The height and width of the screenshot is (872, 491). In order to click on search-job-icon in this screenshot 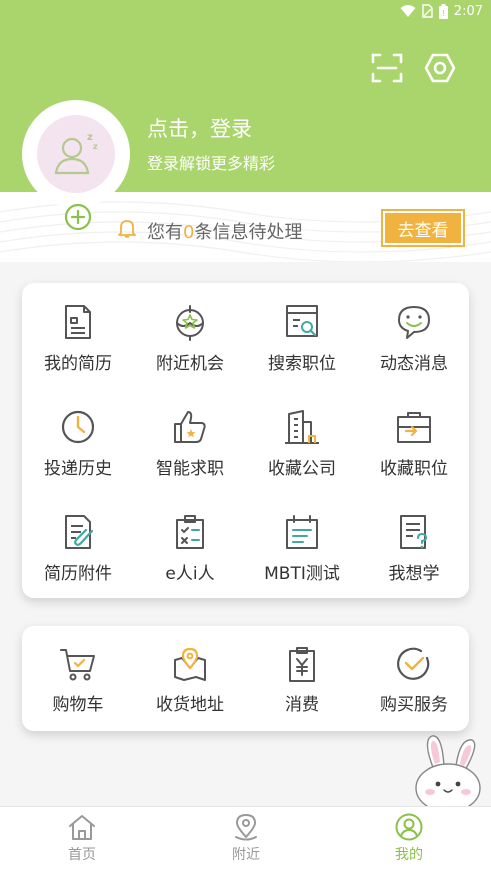, I will do `click(302, 321)`.